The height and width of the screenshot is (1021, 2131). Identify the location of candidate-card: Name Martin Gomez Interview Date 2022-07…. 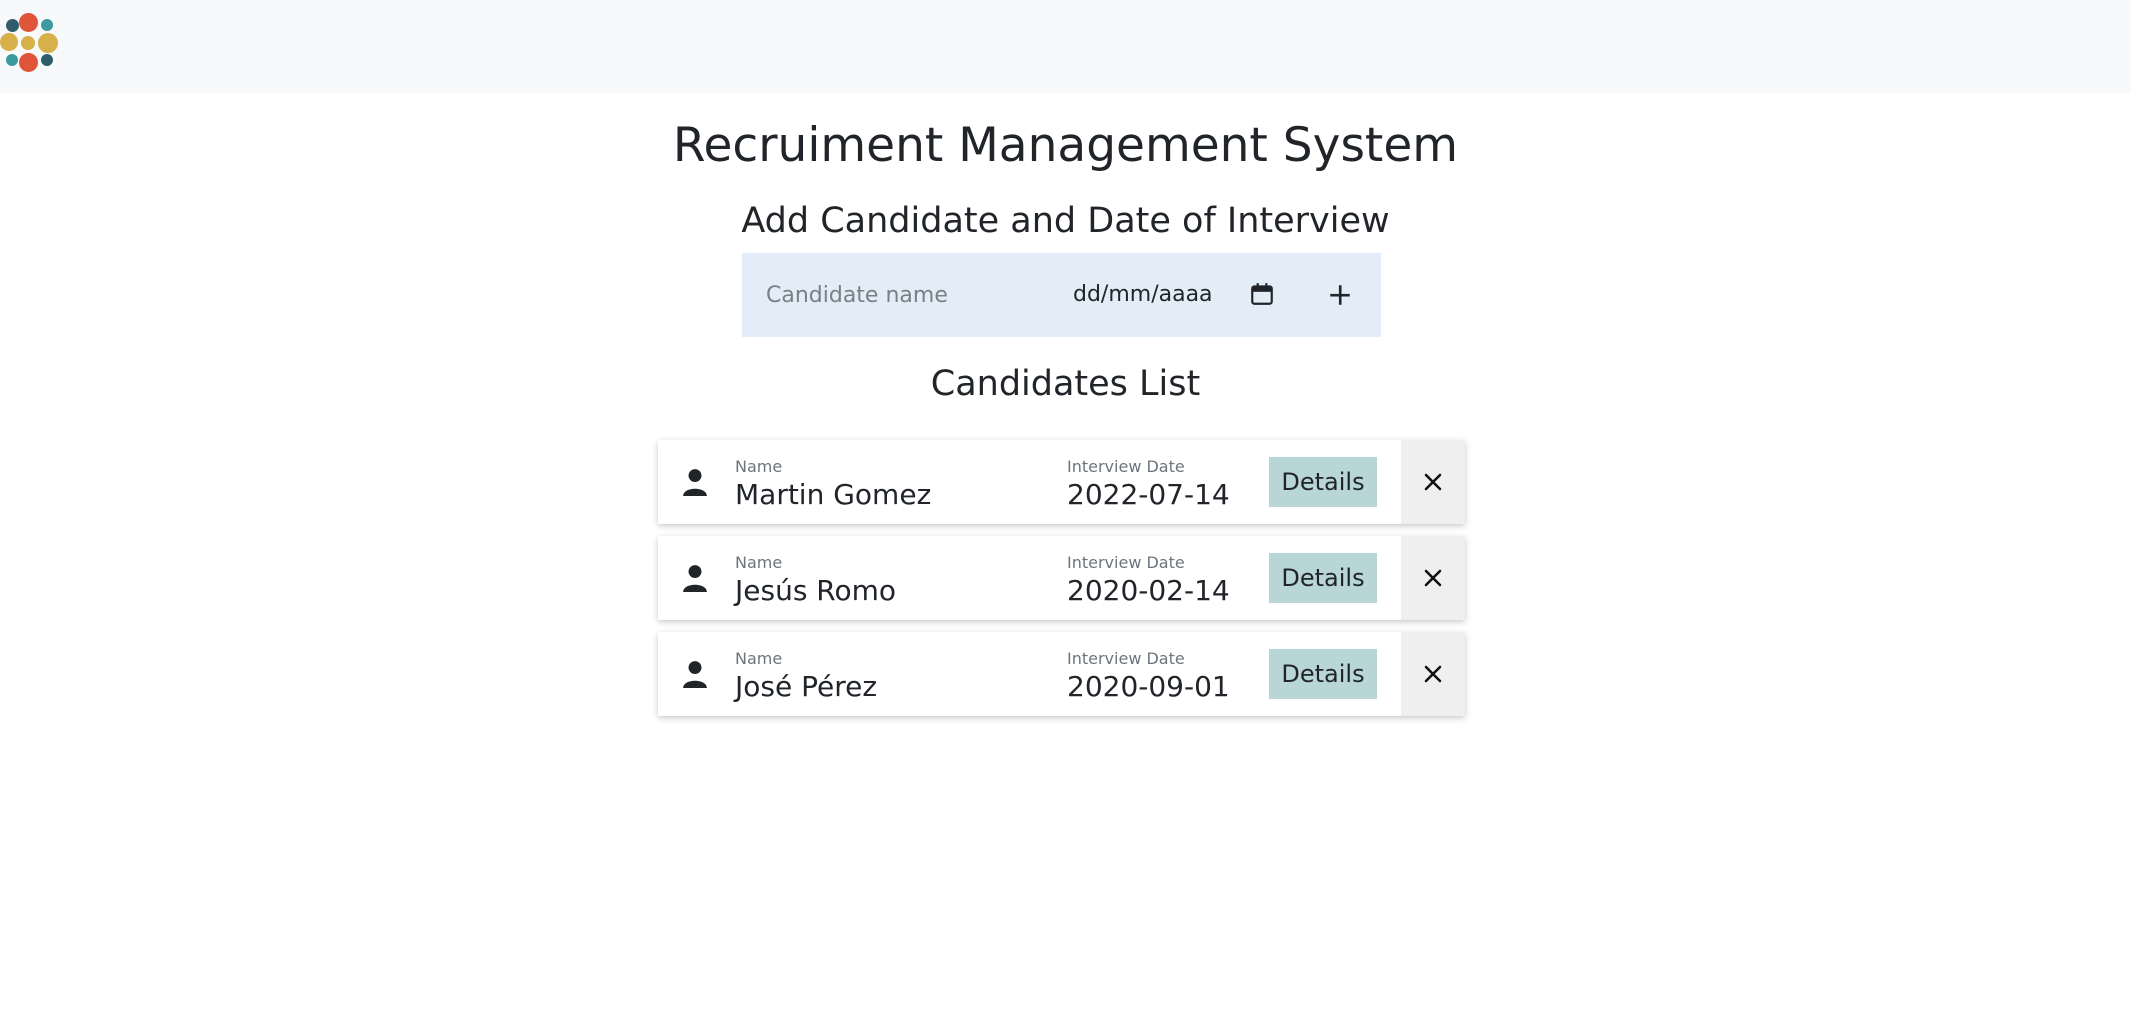
(1061, 482).